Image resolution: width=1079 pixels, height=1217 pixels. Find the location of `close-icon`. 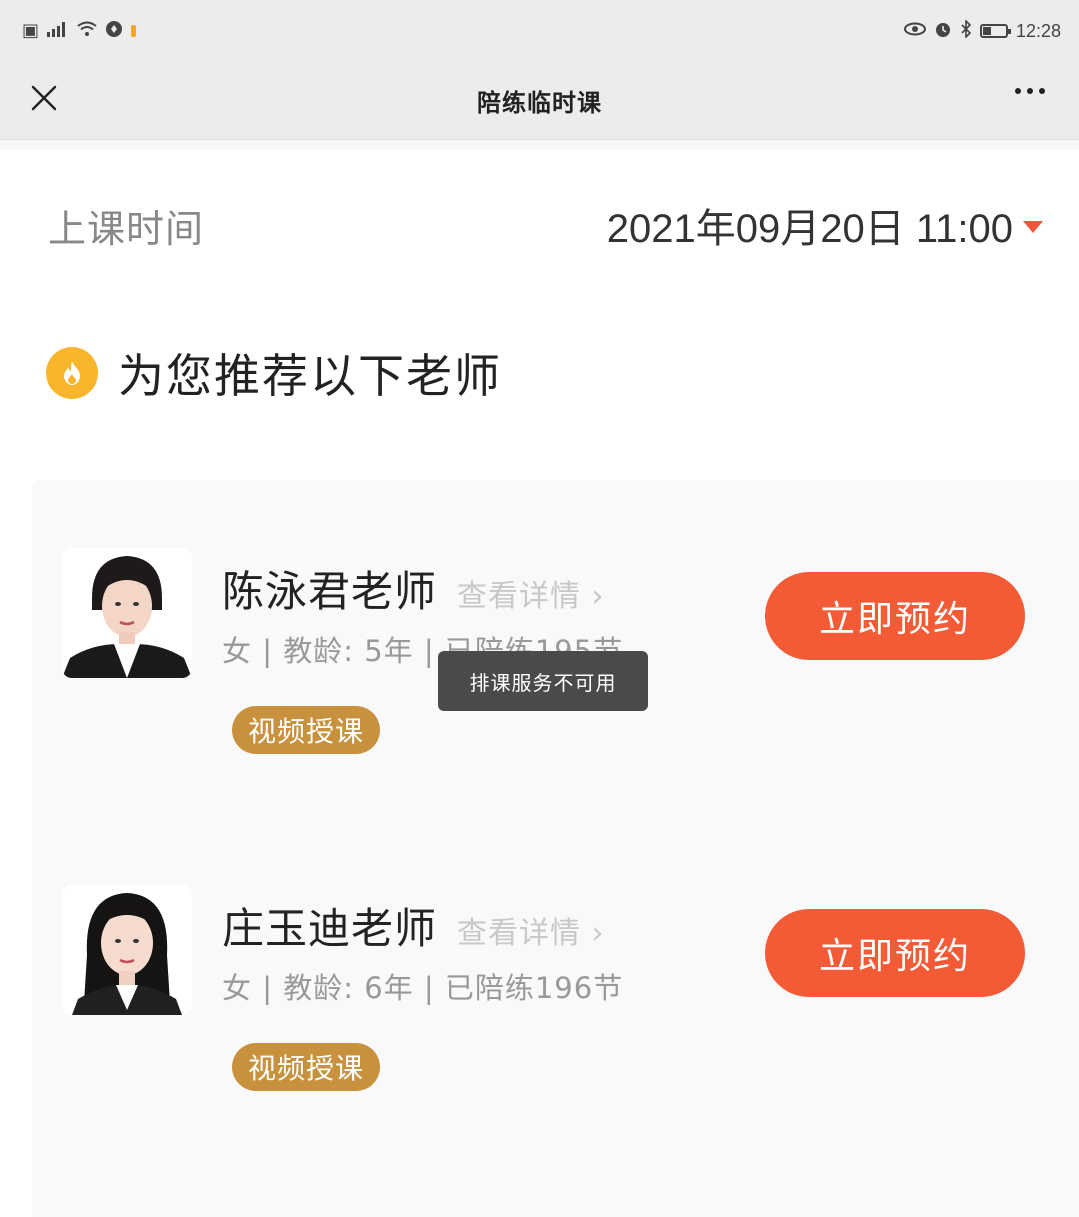

close-icon is located at coordinates (44, 98).